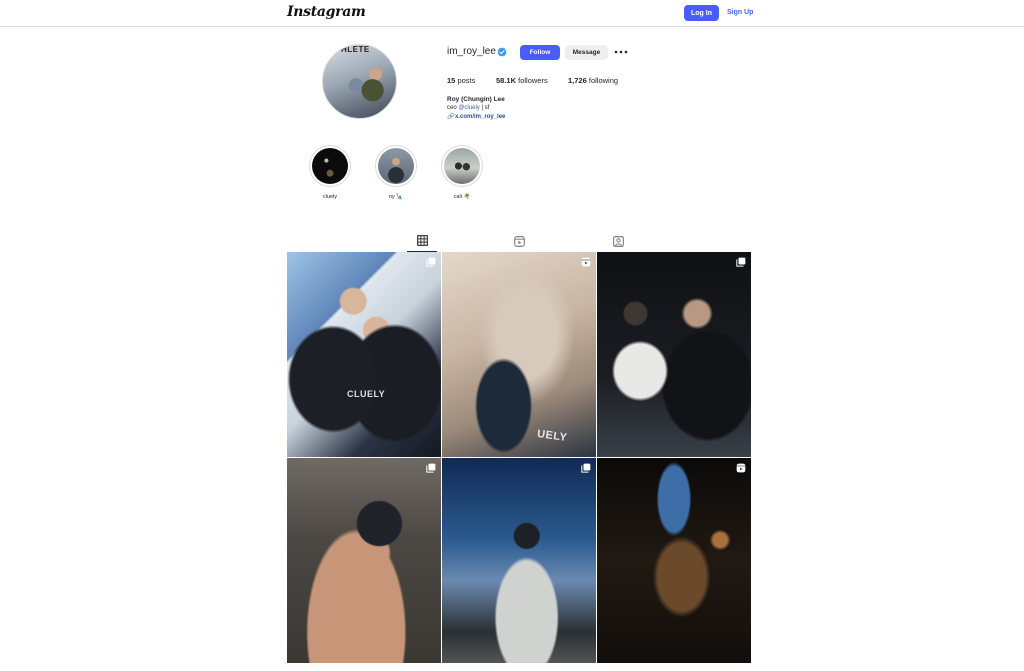 This screenshot has width=1024, height=671. Describe the element at coordinates (740, 12) in the screenshot. I see `signup-link: Sign Up` at that location.